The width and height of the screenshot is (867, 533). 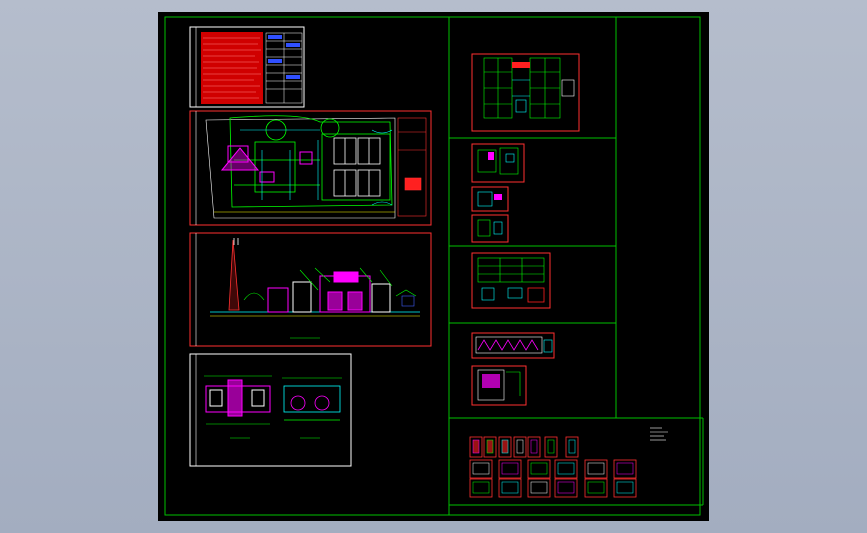 I want to click on schematic-1-red-band, so click(x=521, y=65).